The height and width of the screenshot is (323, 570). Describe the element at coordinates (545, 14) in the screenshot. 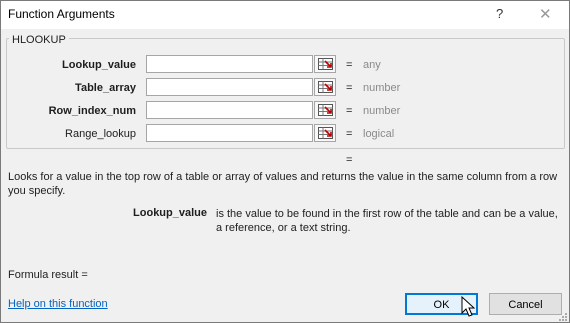

I see `close-icon: ✕` at that location.